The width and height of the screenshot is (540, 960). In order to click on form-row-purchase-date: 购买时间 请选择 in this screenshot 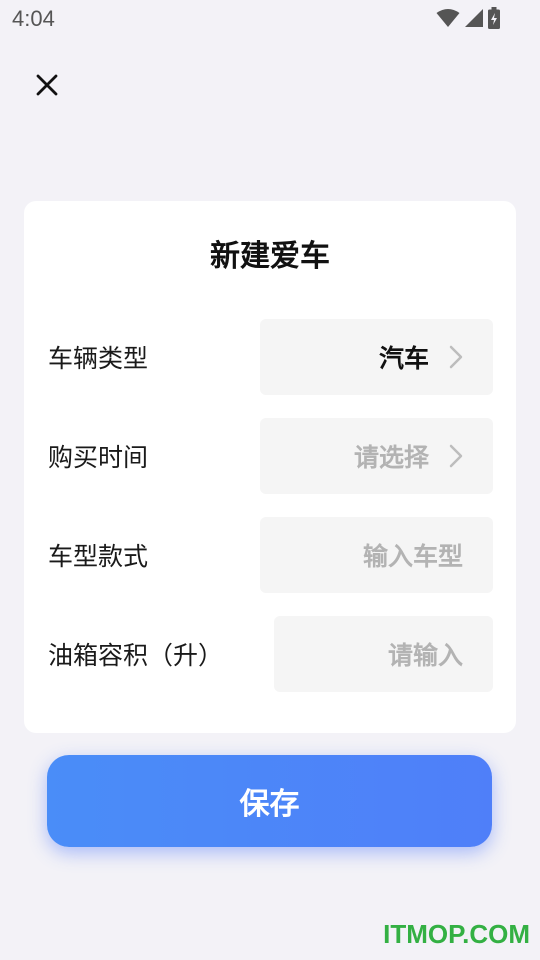, I will do `click(270, 456)`.